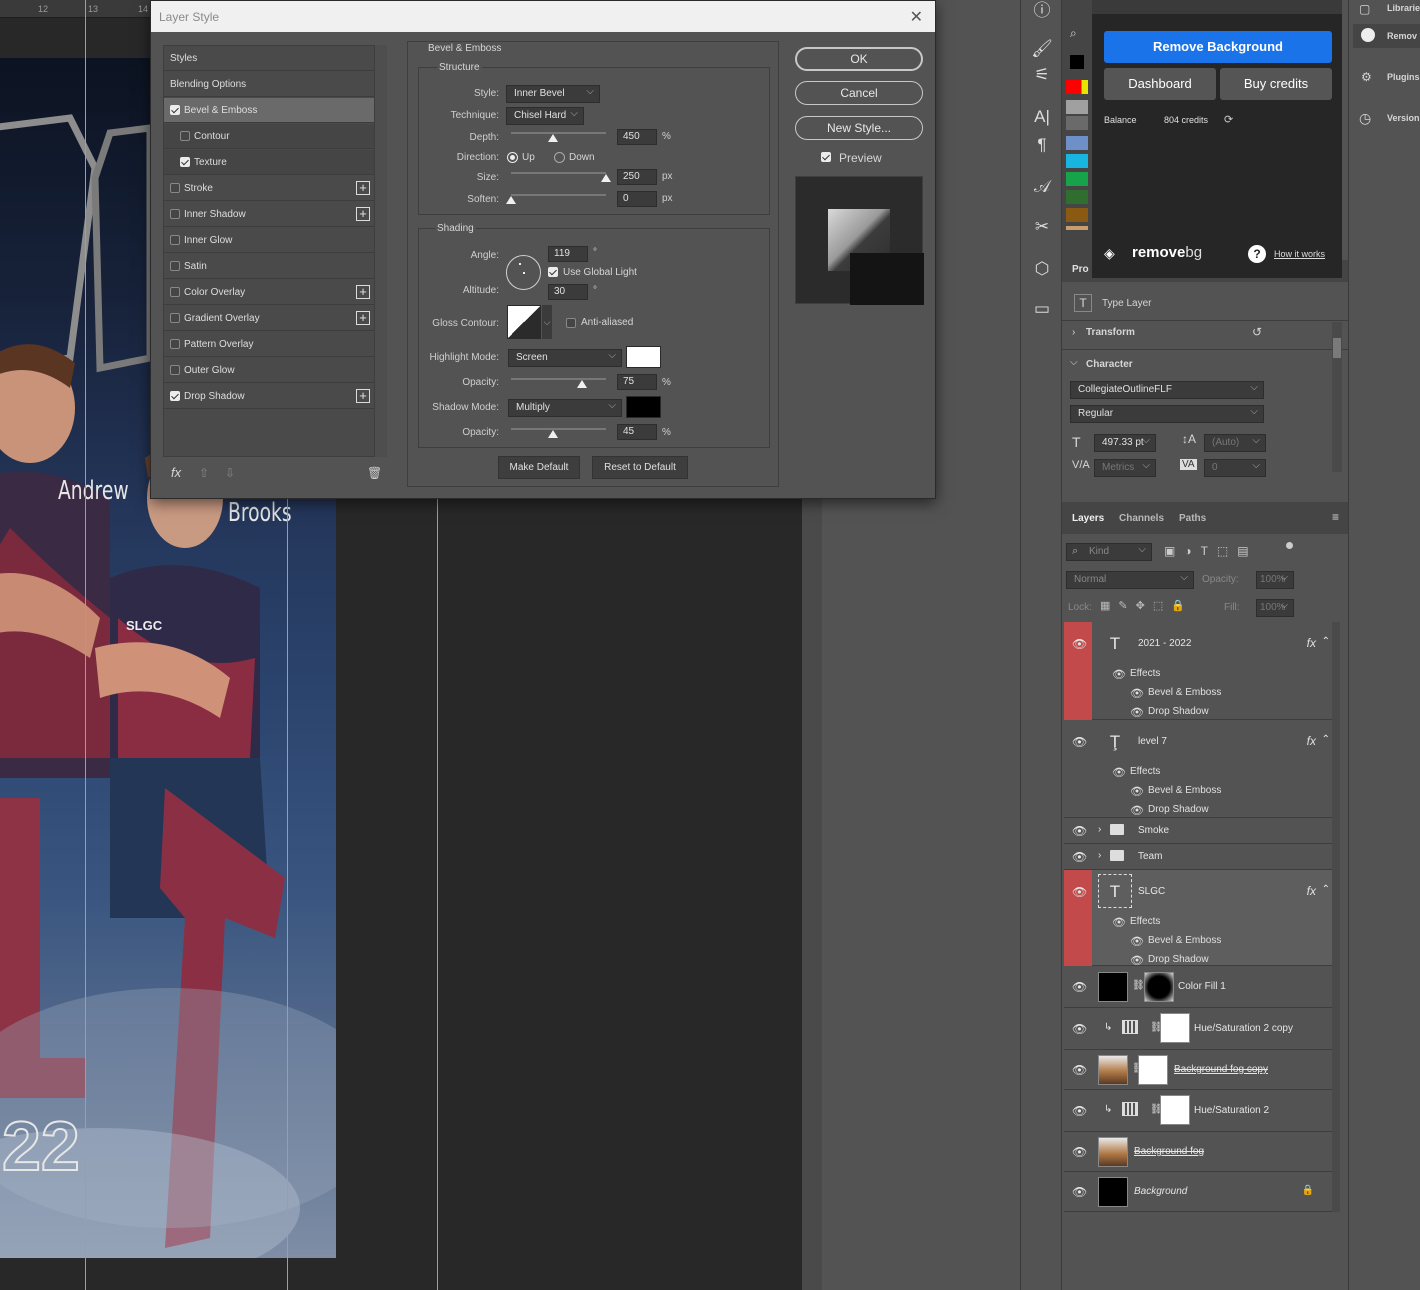  Describe the element at coordinates (1275, 607) in the screenshot. I see `fill-input: 100%` at that location.